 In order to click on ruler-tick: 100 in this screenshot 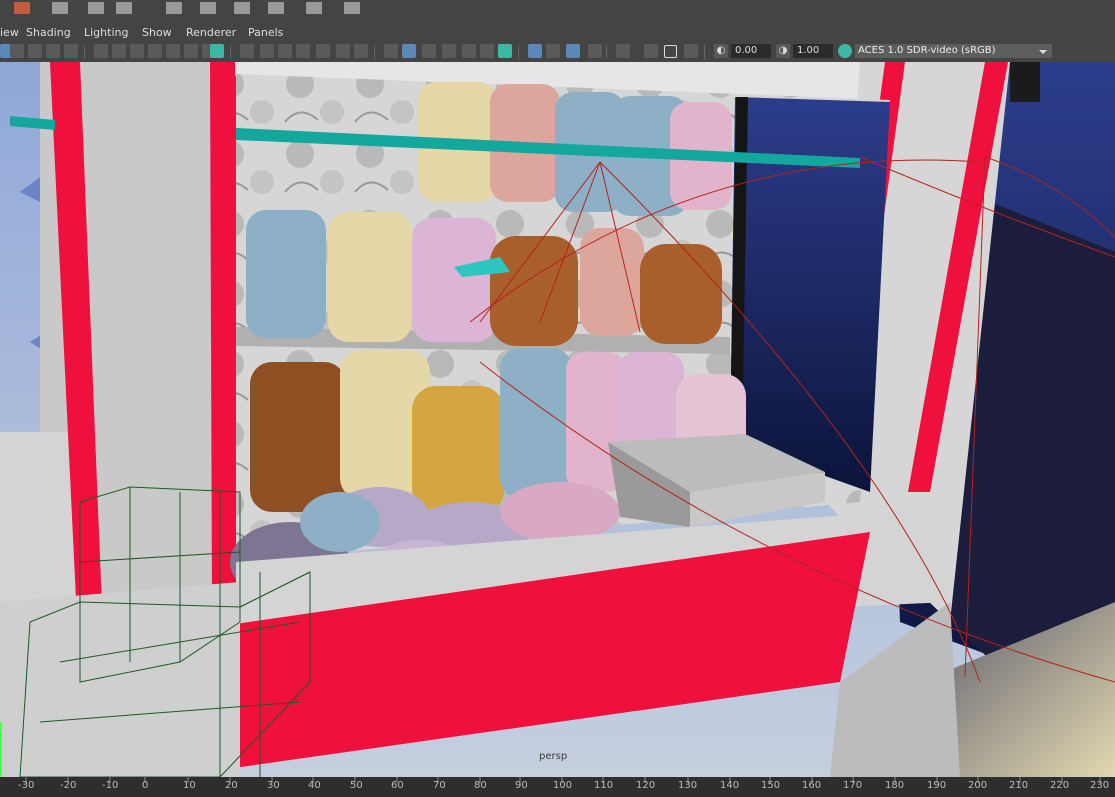, I will do `click(563, 785)`.